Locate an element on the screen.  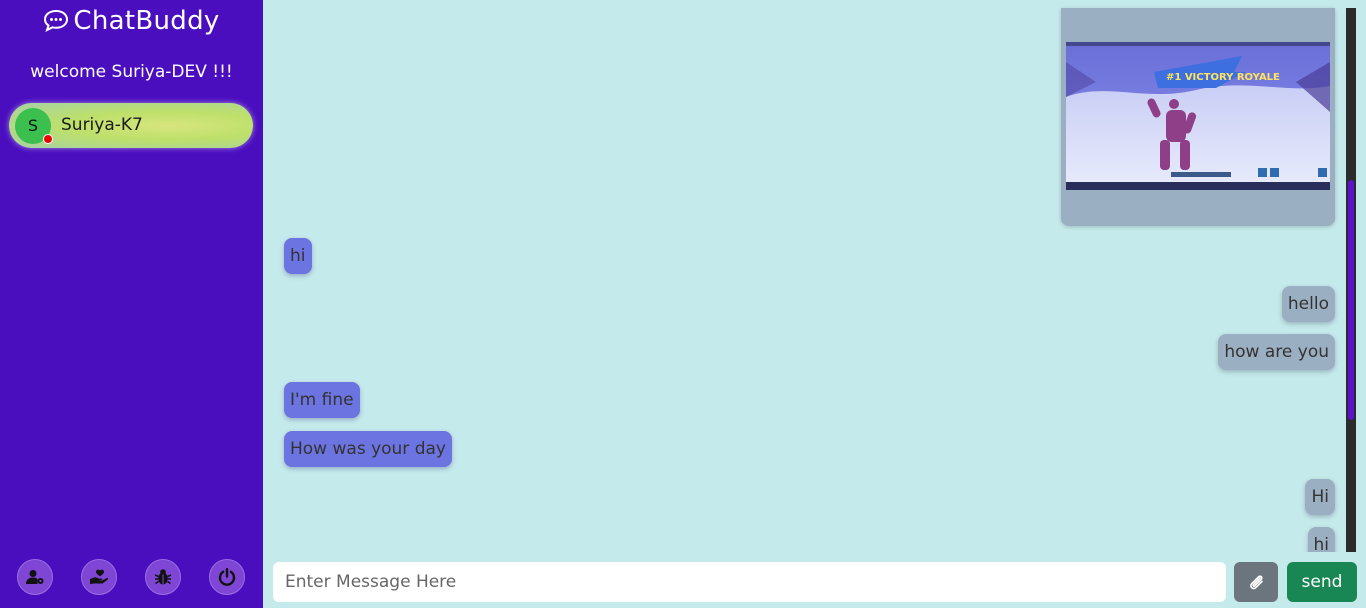
brand: ChatBuddy is located at coordinates (131, 22).